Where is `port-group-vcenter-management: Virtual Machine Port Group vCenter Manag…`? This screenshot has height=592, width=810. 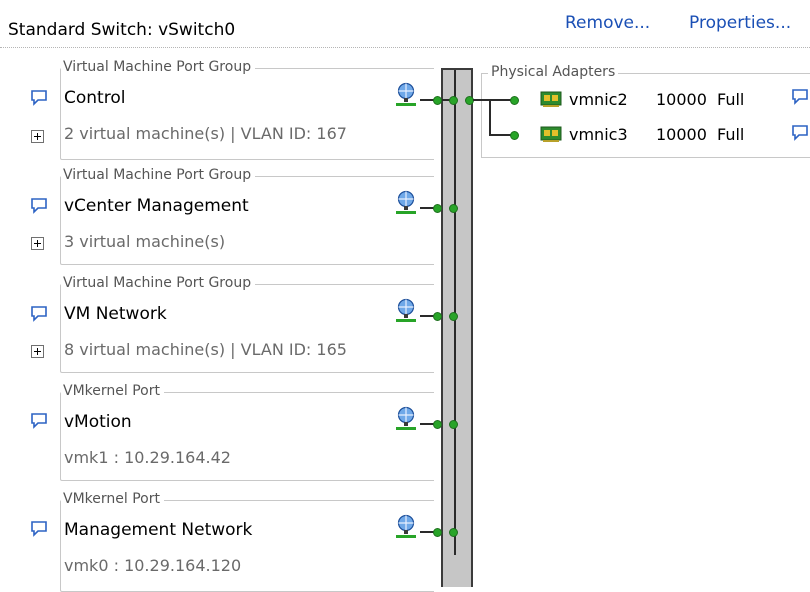 port-group-vcenter-management: Virtual Machine Port Group vCenter Manag… is located at coordinates (247, 216).